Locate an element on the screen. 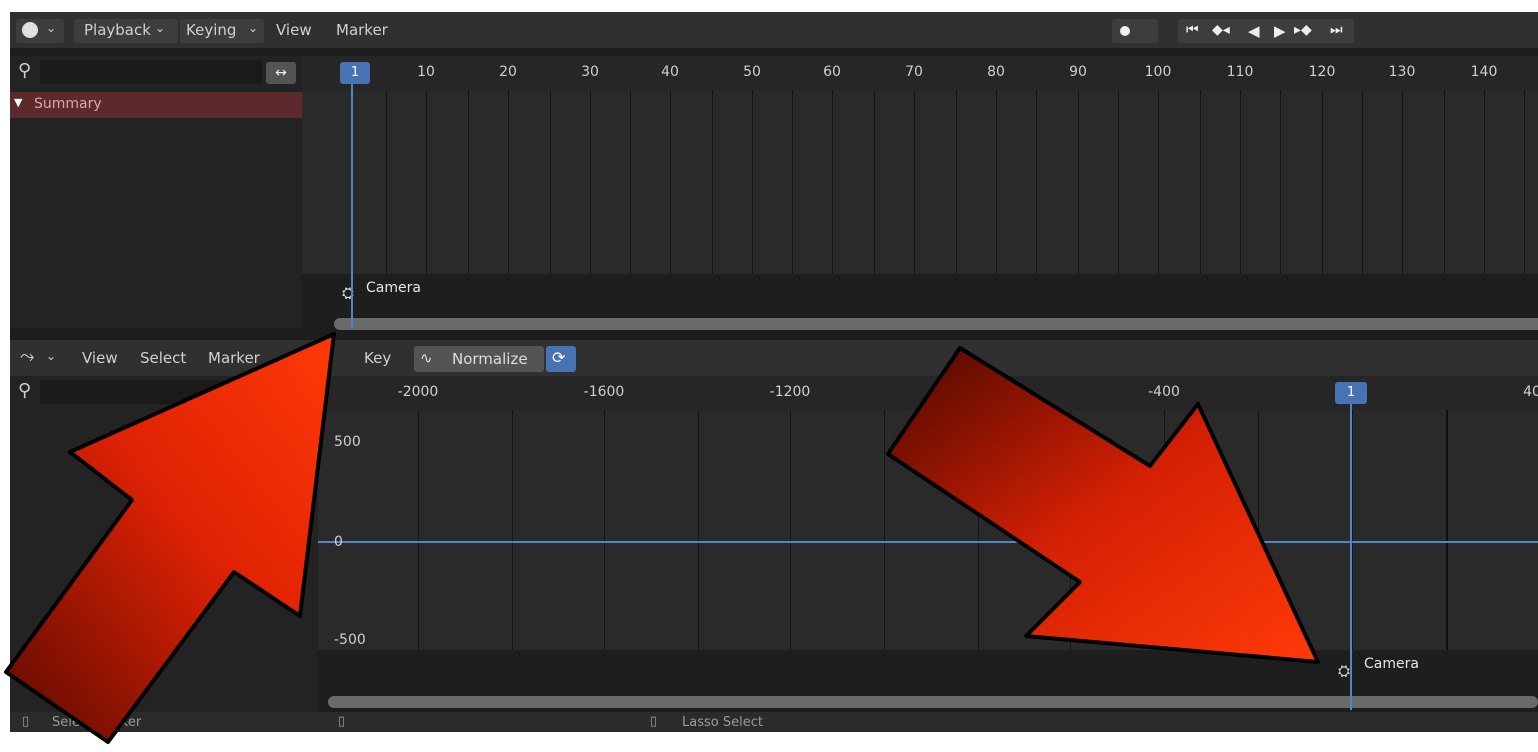  expand-channels-button: ↔ is located at coordinates (281, 73).